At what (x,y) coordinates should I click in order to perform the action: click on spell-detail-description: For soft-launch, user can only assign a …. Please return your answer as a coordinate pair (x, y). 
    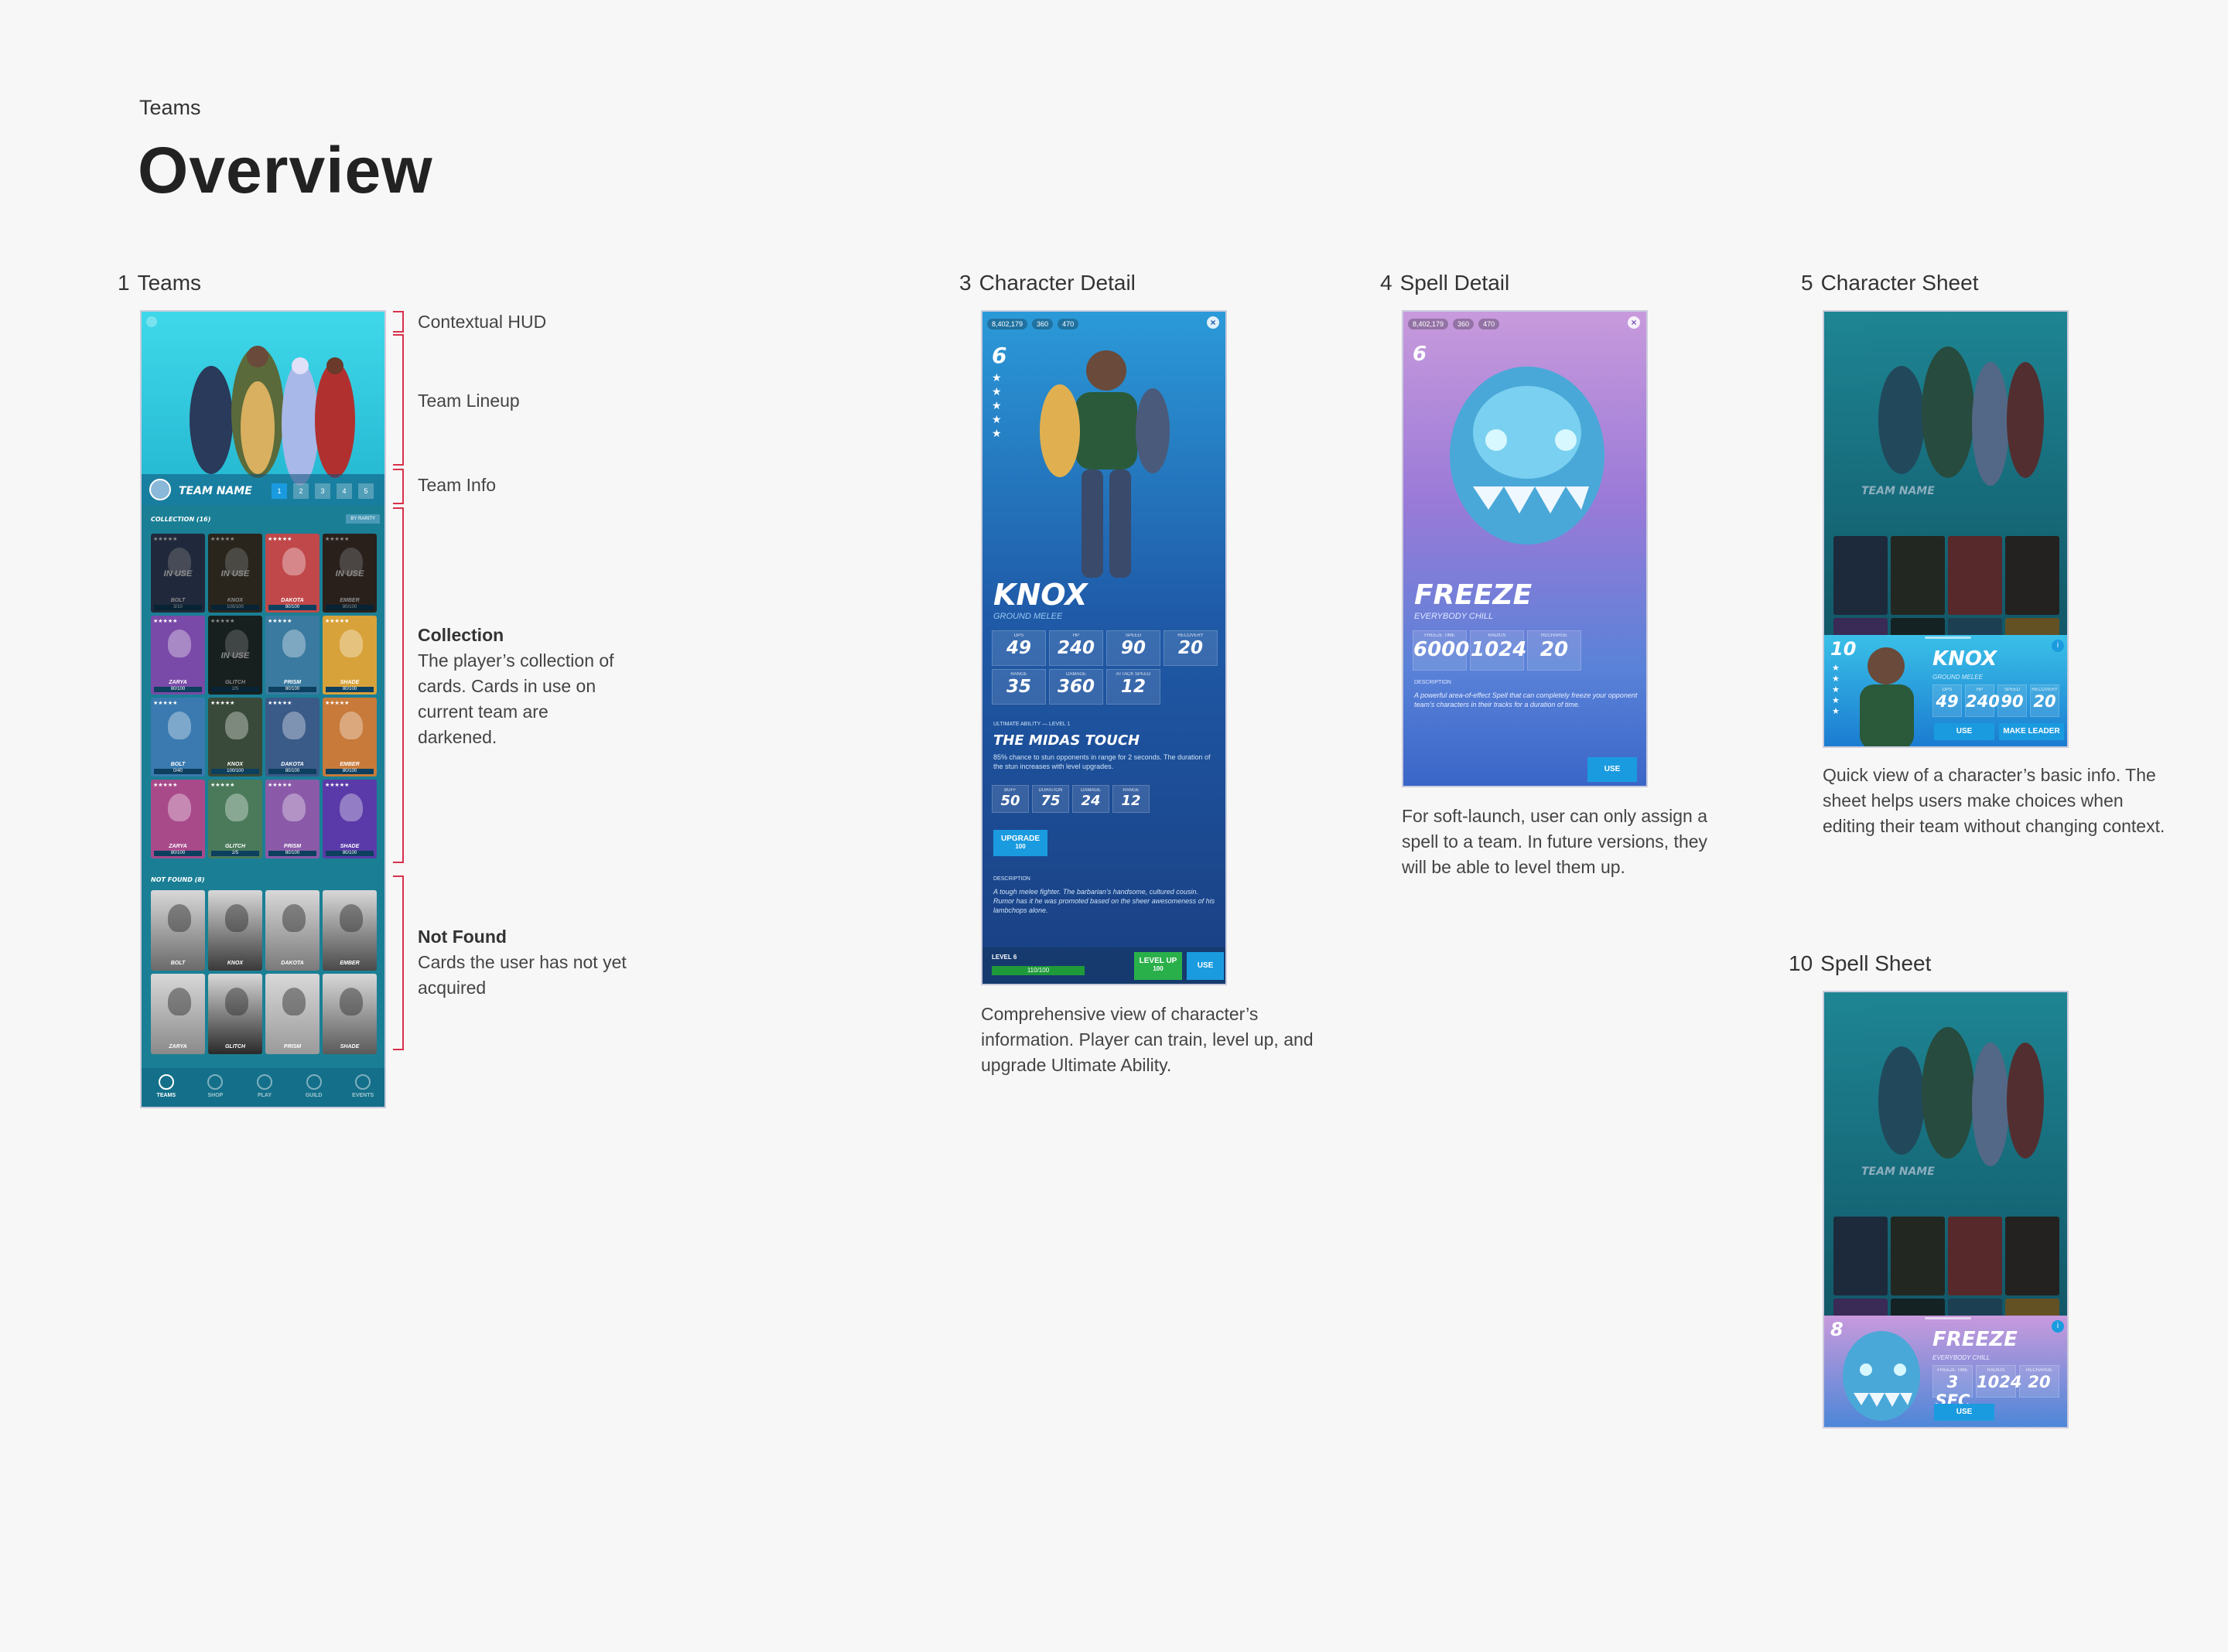
    Looking at the image, I should click on (1555, 841).